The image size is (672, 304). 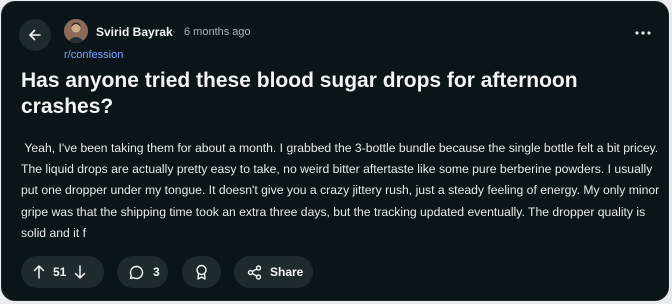 I want to click on upvote-button, so click(x=39, y=272).